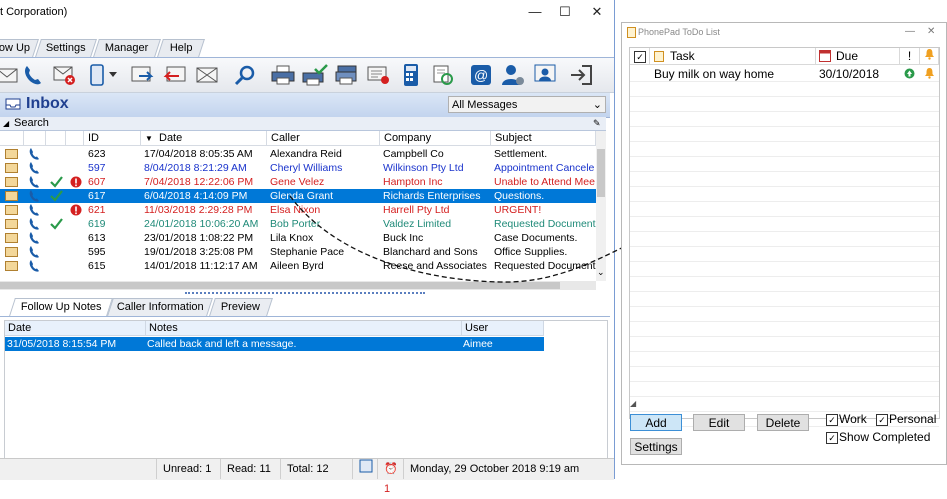 Image resolution: width=947 pixels, height=499 pixels. I want to click on bell-icon, so click(929, 56).